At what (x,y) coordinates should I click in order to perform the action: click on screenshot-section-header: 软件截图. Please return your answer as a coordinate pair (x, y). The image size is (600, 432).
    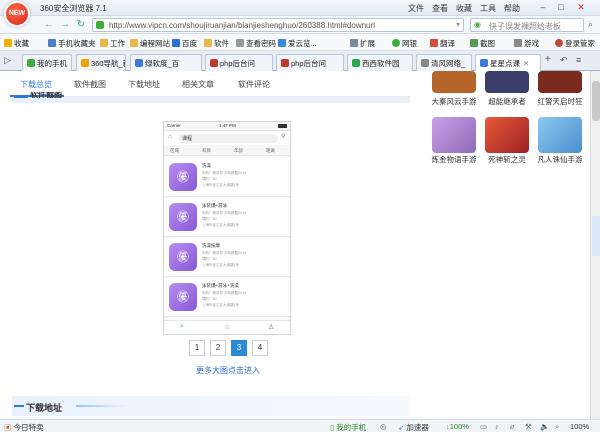
    Looking at the image, I should click on (211, 97).